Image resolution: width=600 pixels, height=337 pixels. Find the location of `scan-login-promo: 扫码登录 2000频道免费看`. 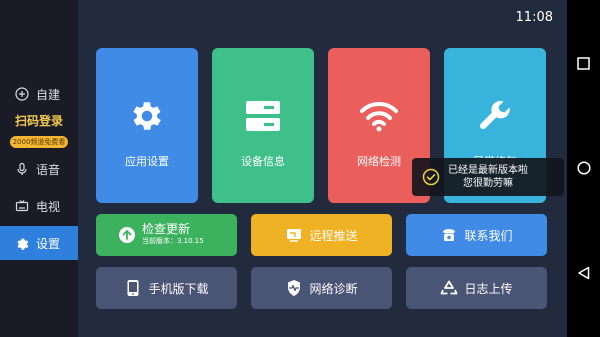

scan-login-promo: 扫码登录 2000频道免费看 is located at coordinates (39, 130).